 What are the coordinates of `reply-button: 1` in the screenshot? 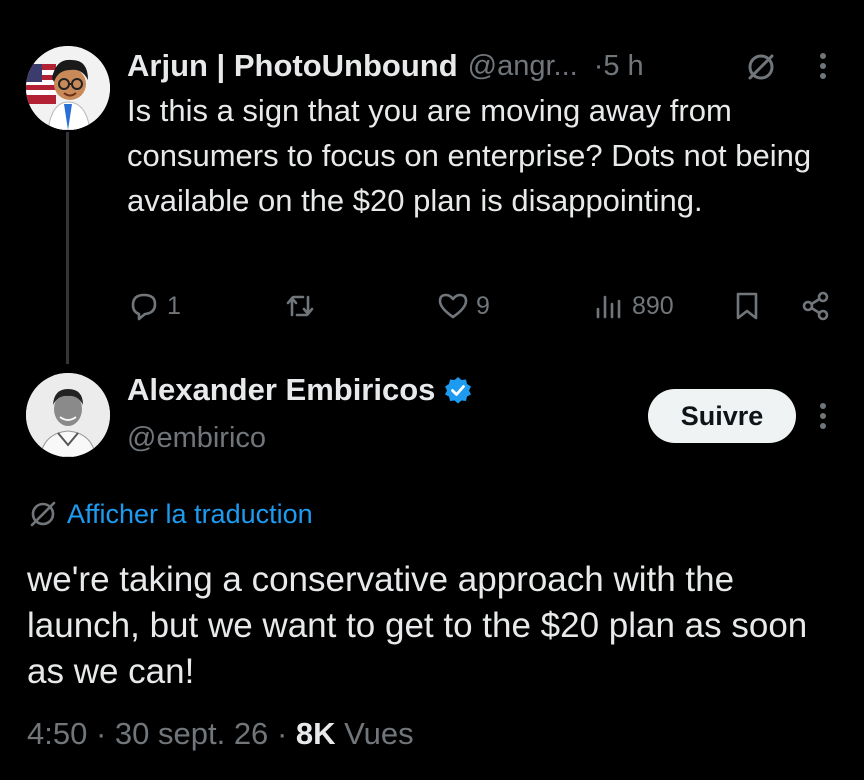 It's located at (154, 306).